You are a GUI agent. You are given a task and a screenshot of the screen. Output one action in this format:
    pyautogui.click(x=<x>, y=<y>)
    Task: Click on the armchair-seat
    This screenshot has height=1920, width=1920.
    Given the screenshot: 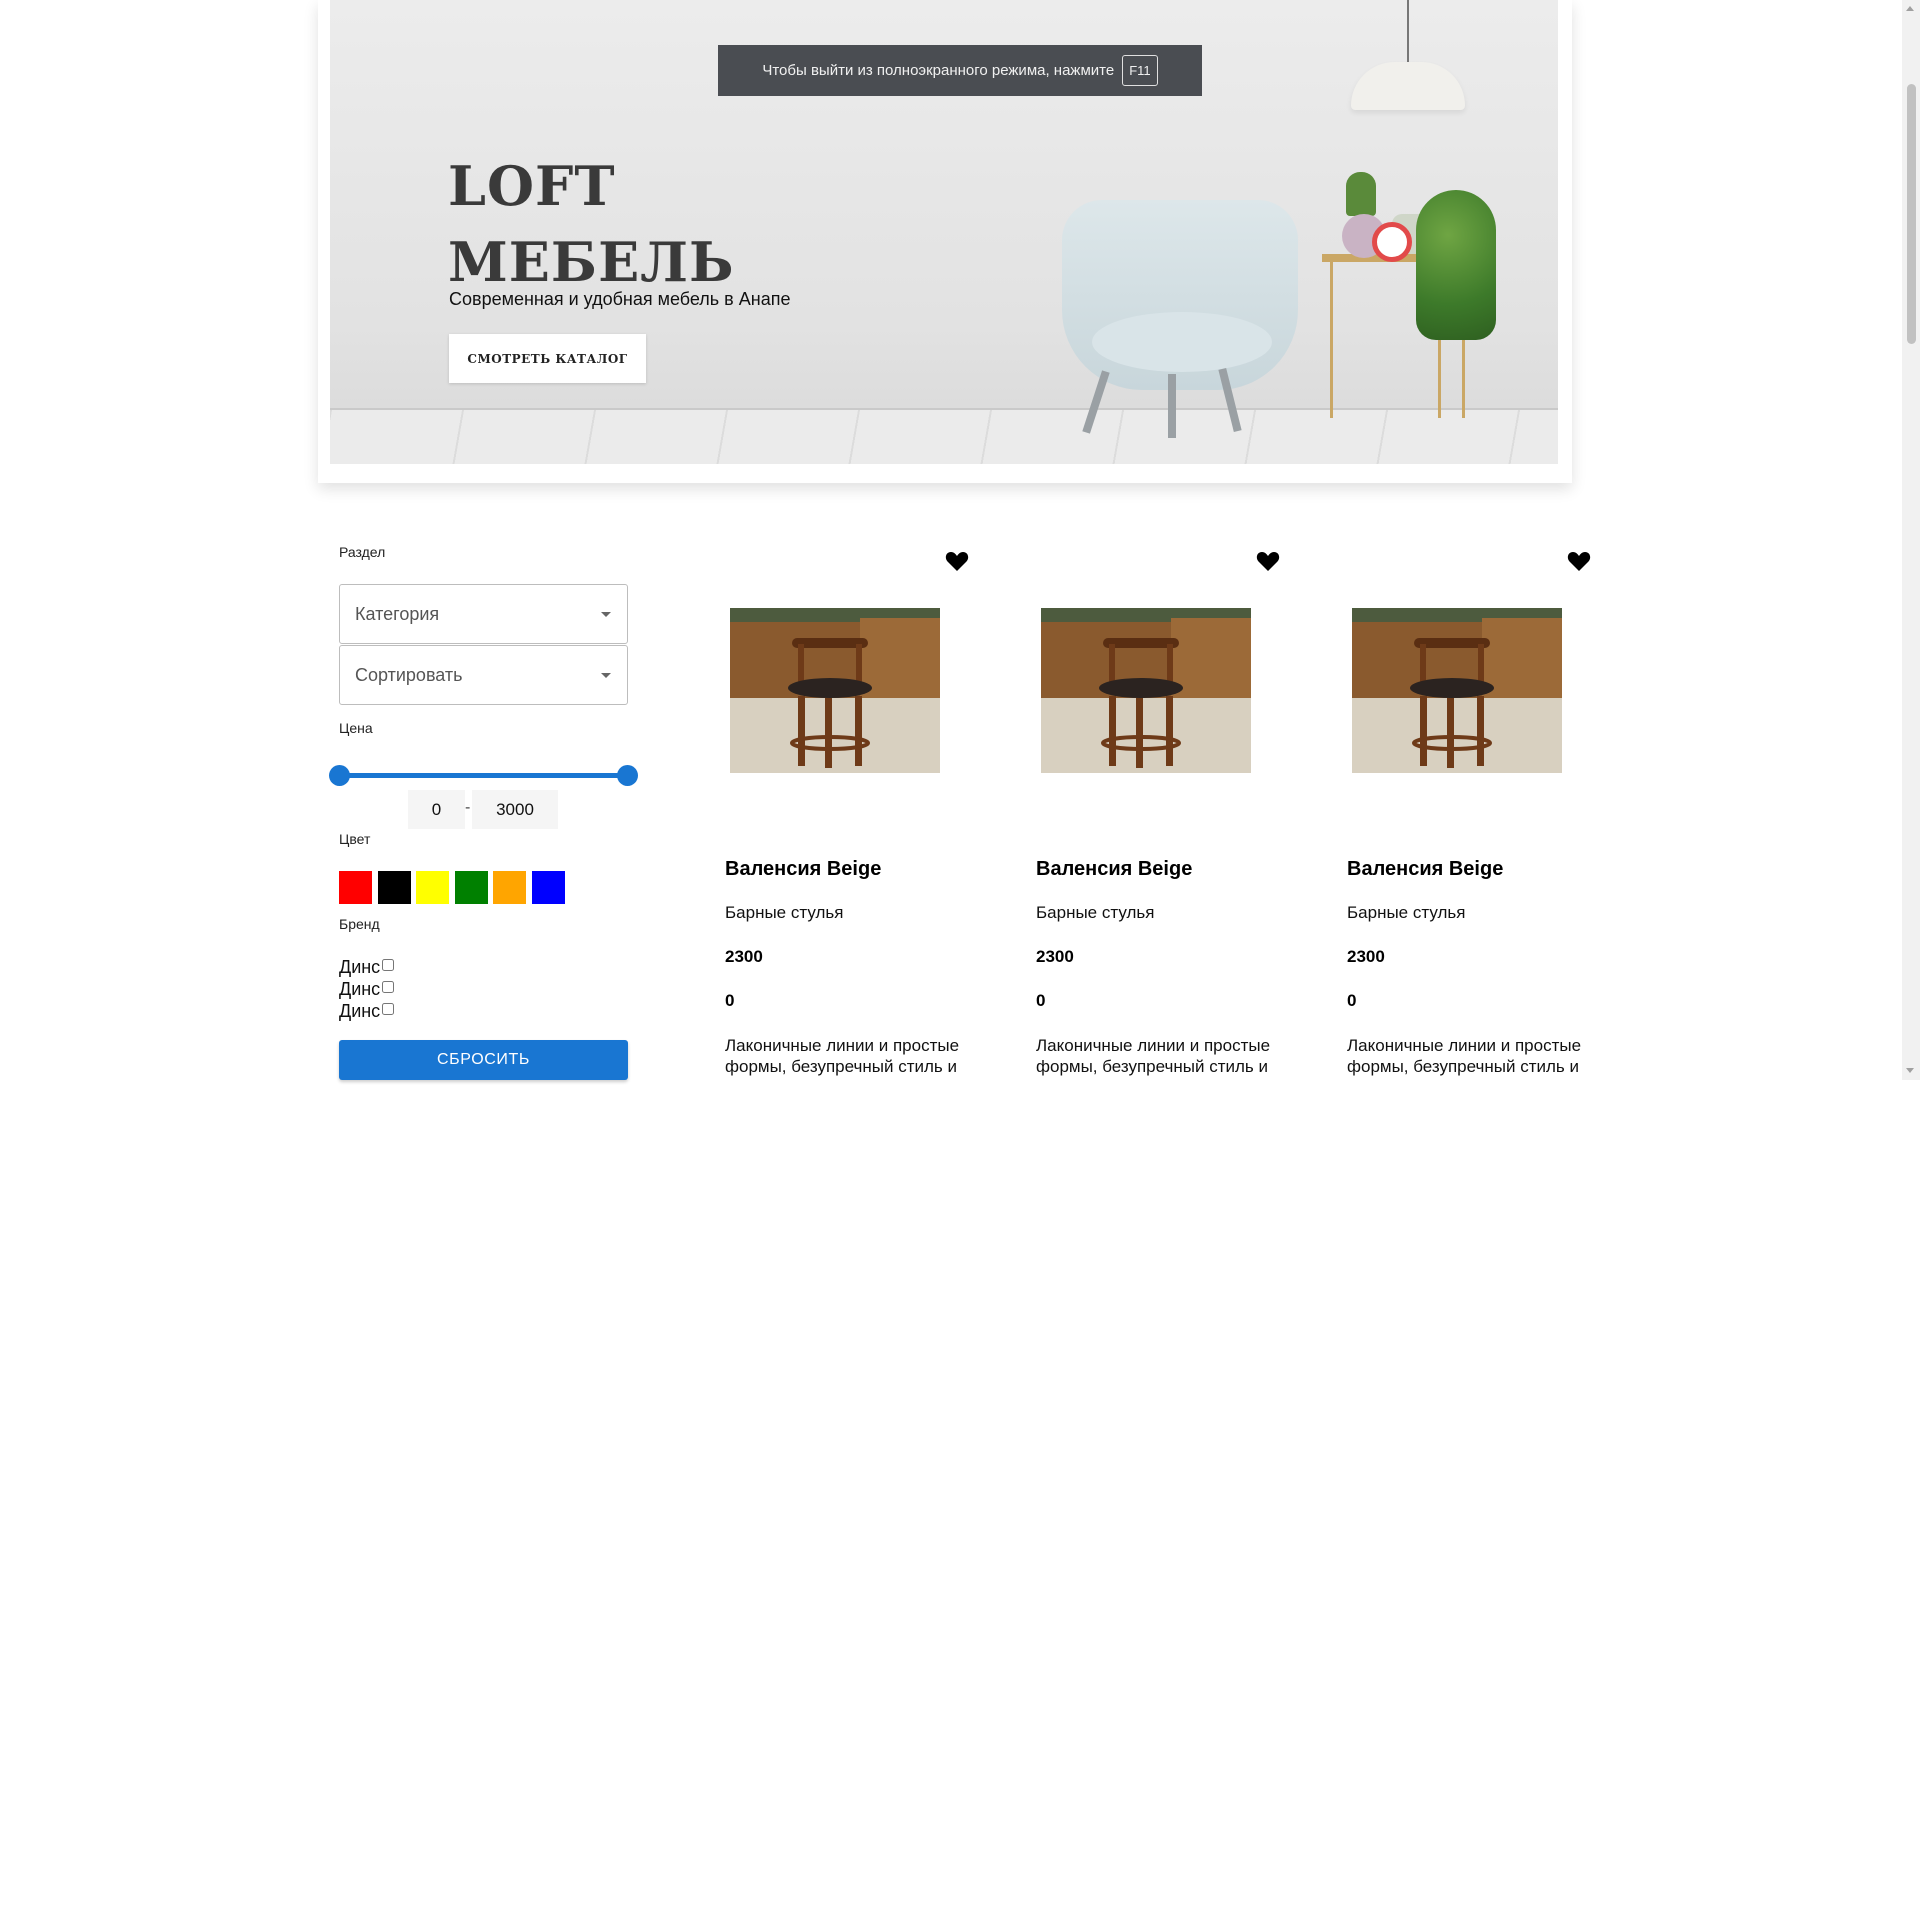 What is the action you would take?
    pyautogui.click(x=1182, y=342)
    